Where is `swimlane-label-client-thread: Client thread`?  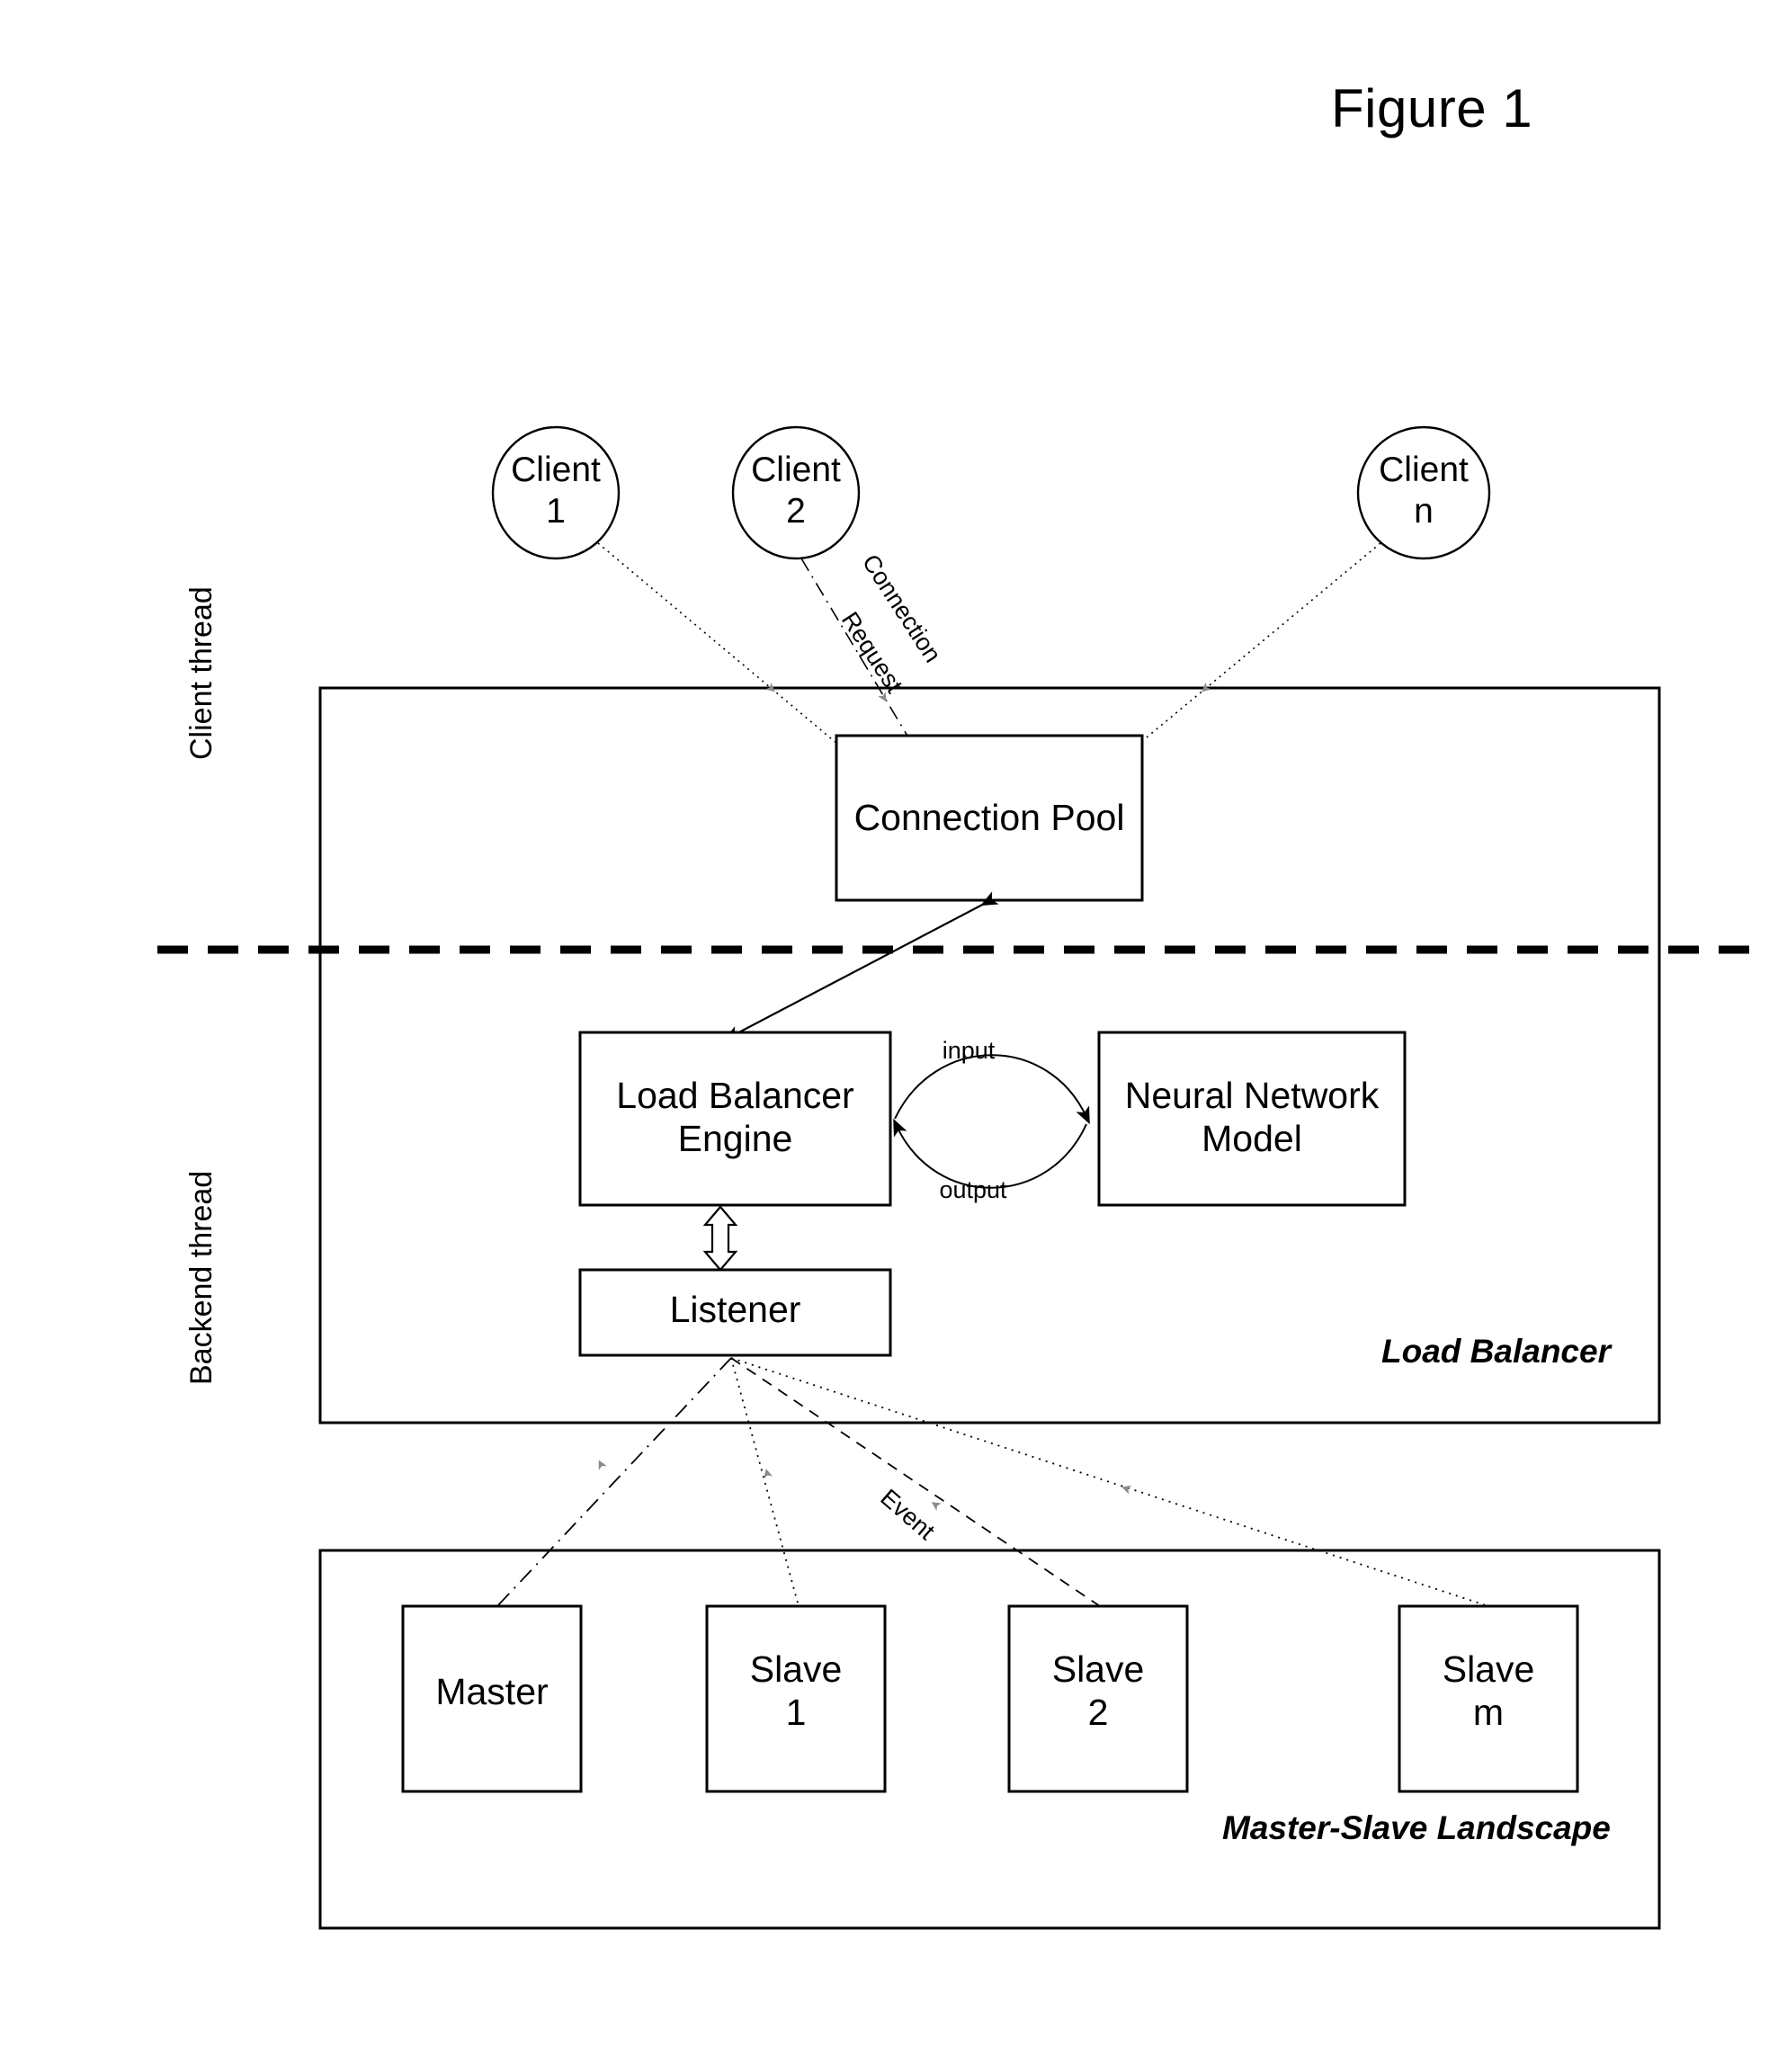
swimlane-label-client-thread: Client thread is located at coordinates (201, 673).